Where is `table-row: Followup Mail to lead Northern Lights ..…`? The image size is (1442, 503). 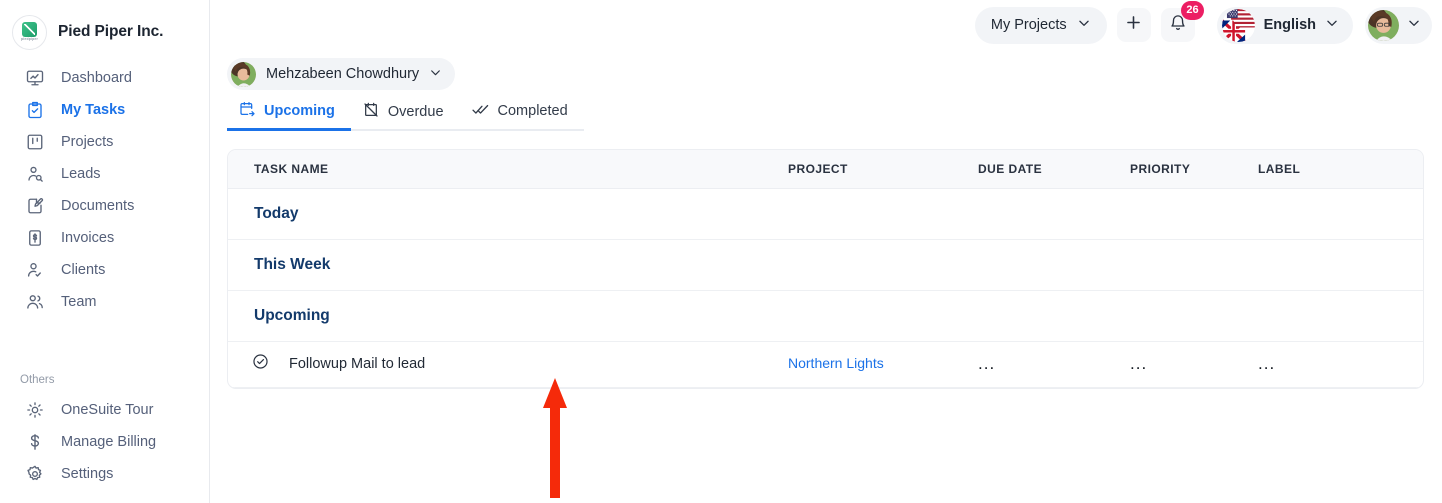 table-row: Followup Mail to lead Northern Lights ..… is located at coordinates (825, 365).